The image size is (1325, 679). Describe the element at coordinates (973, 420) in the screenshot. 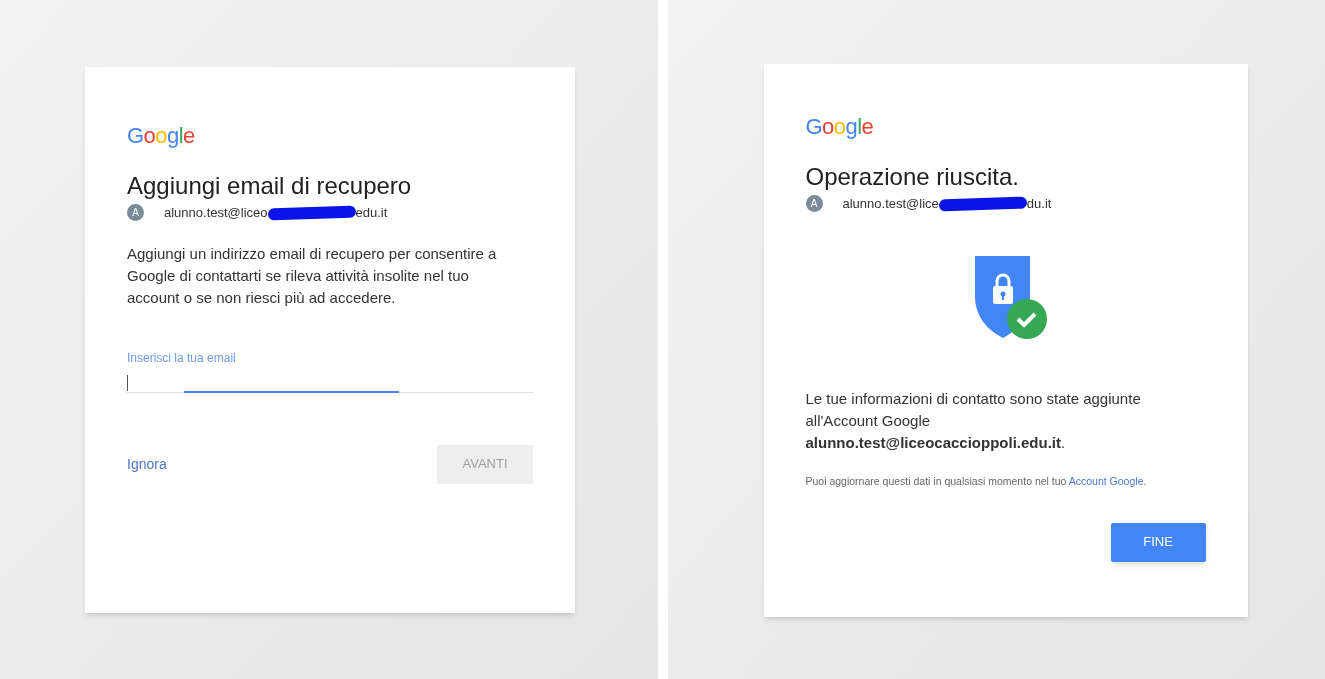

I see `confirmation-message: Le tue informazioni di contatto sono state aggiunte all'Account Google alunno.test@liceocaccioppoli.edu.it.` at that location.